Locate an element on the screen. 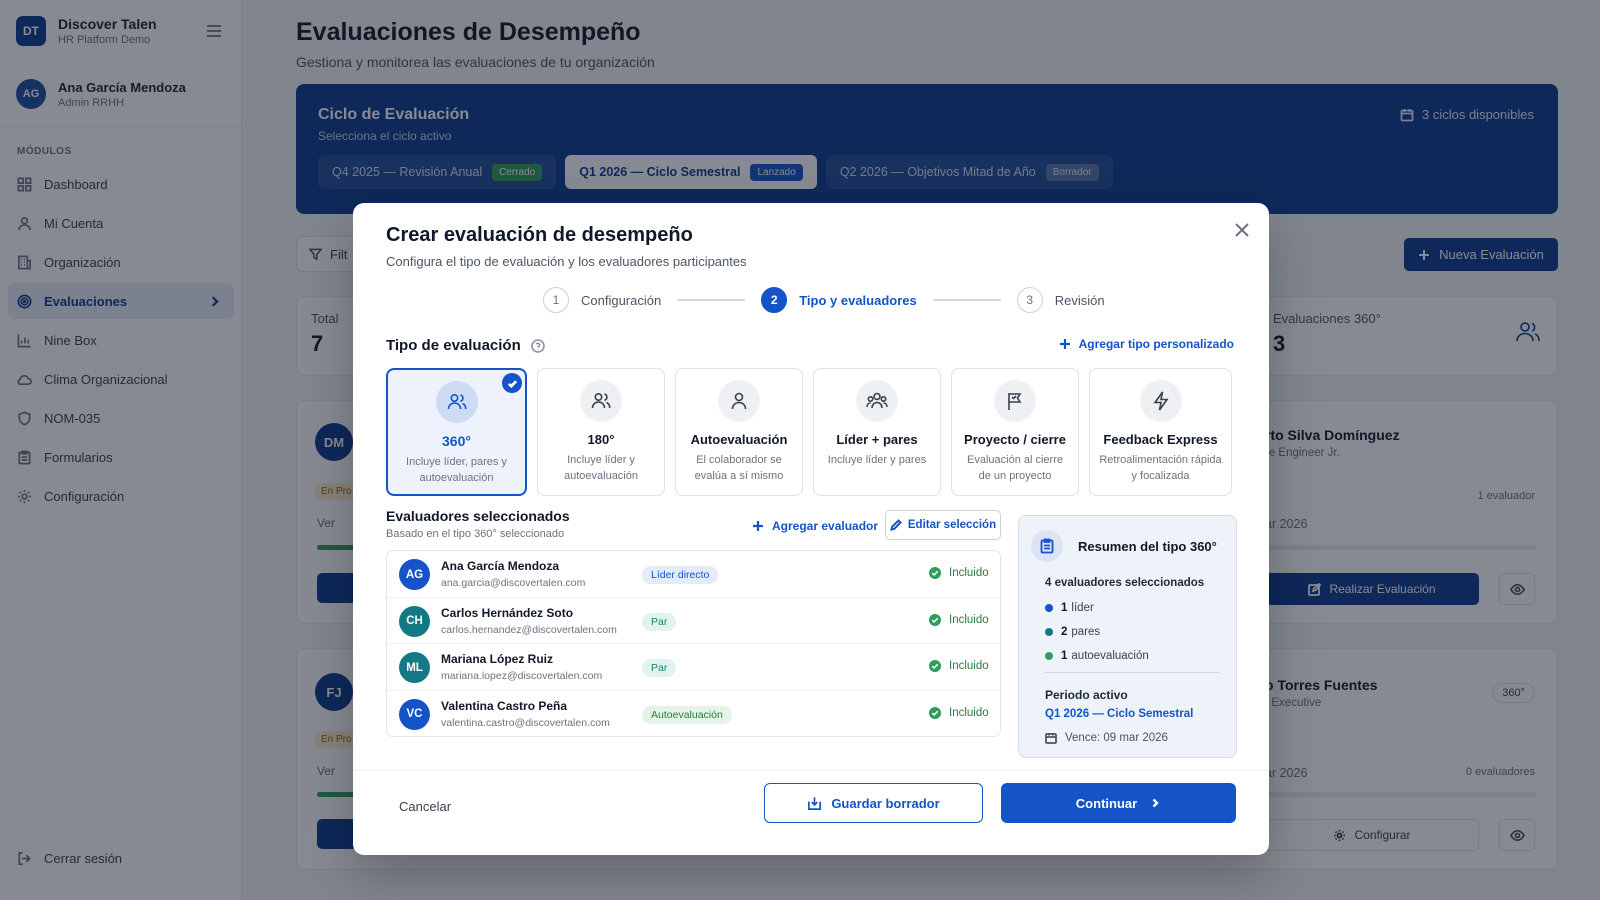  step-3-label: Revisión is located at coordinates (1080, 300).